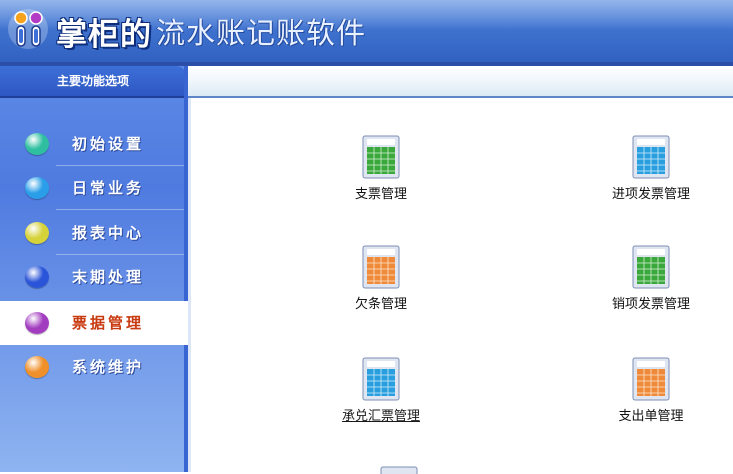 Image resolution: width=733 pixels, height=474 pixels. I want to click on function-output-invoice-management: 销项发票管理, so click(651, 278).